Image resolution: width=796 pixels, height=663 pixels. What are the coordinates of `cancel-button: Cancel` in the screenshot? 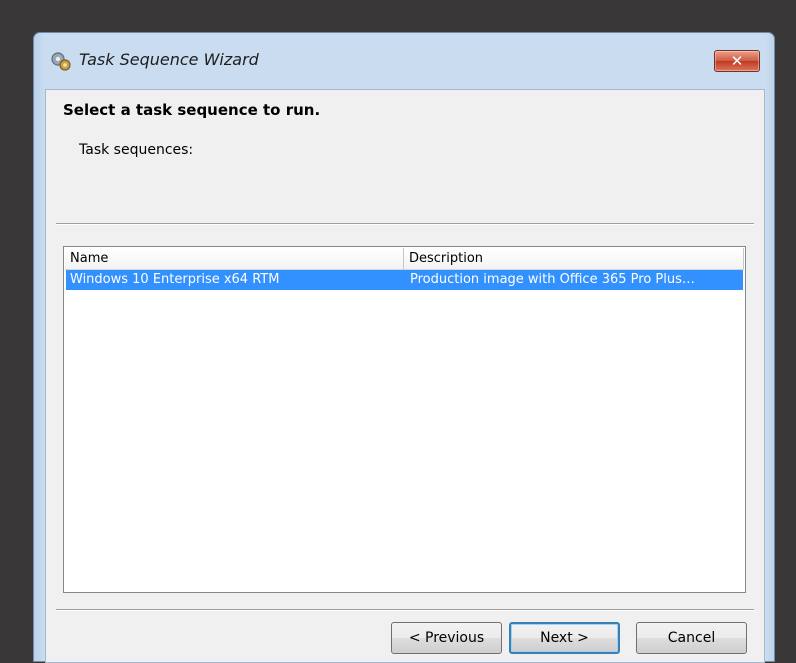 It's located at (691, 638).